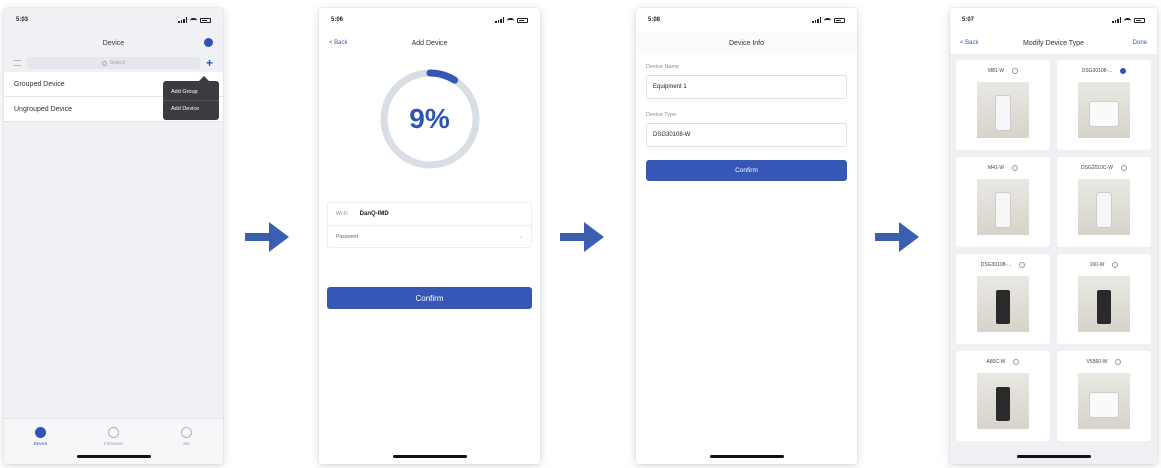  I want to click on search-input: Search, so click(113, 63).